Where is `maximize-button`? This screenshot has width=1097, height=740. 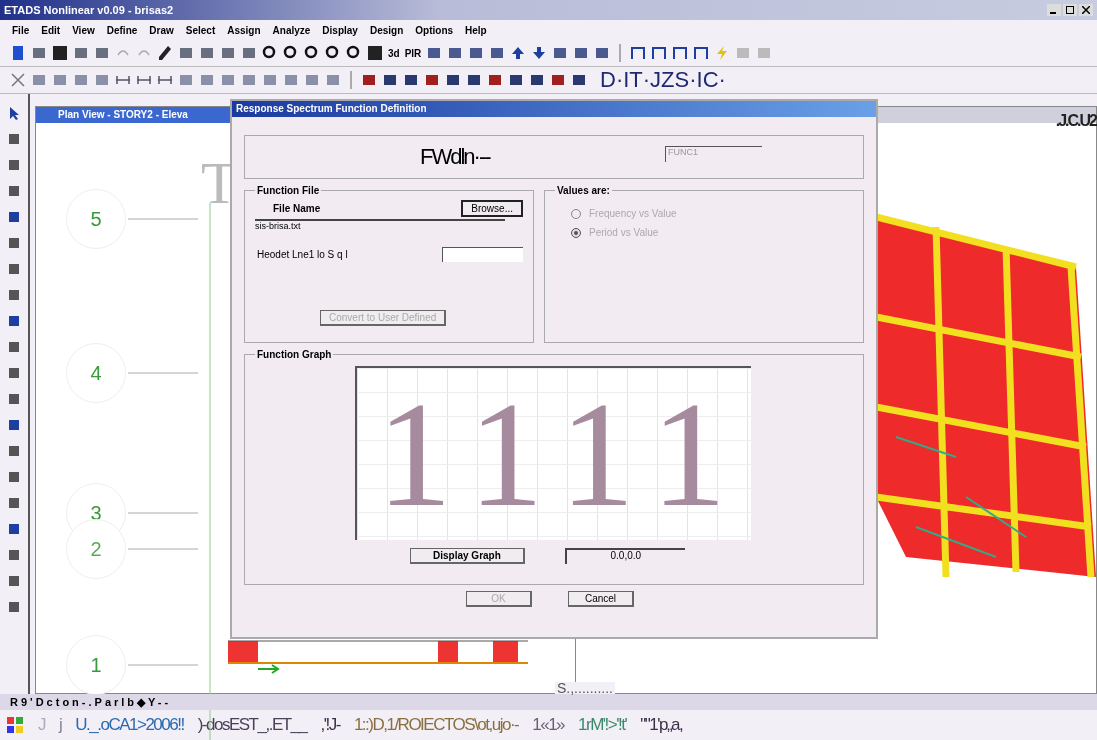
maximize-button is located at coordinates (1070, 10).